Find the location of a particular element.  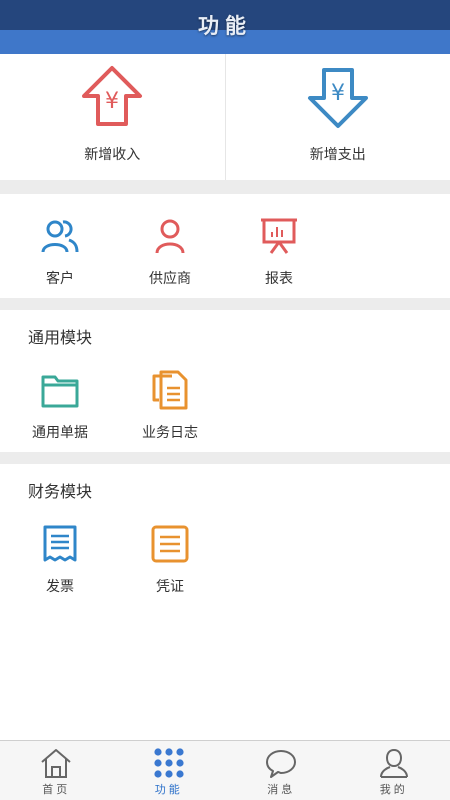

invoice-button: 发票 is located at coordinates (60, 555).